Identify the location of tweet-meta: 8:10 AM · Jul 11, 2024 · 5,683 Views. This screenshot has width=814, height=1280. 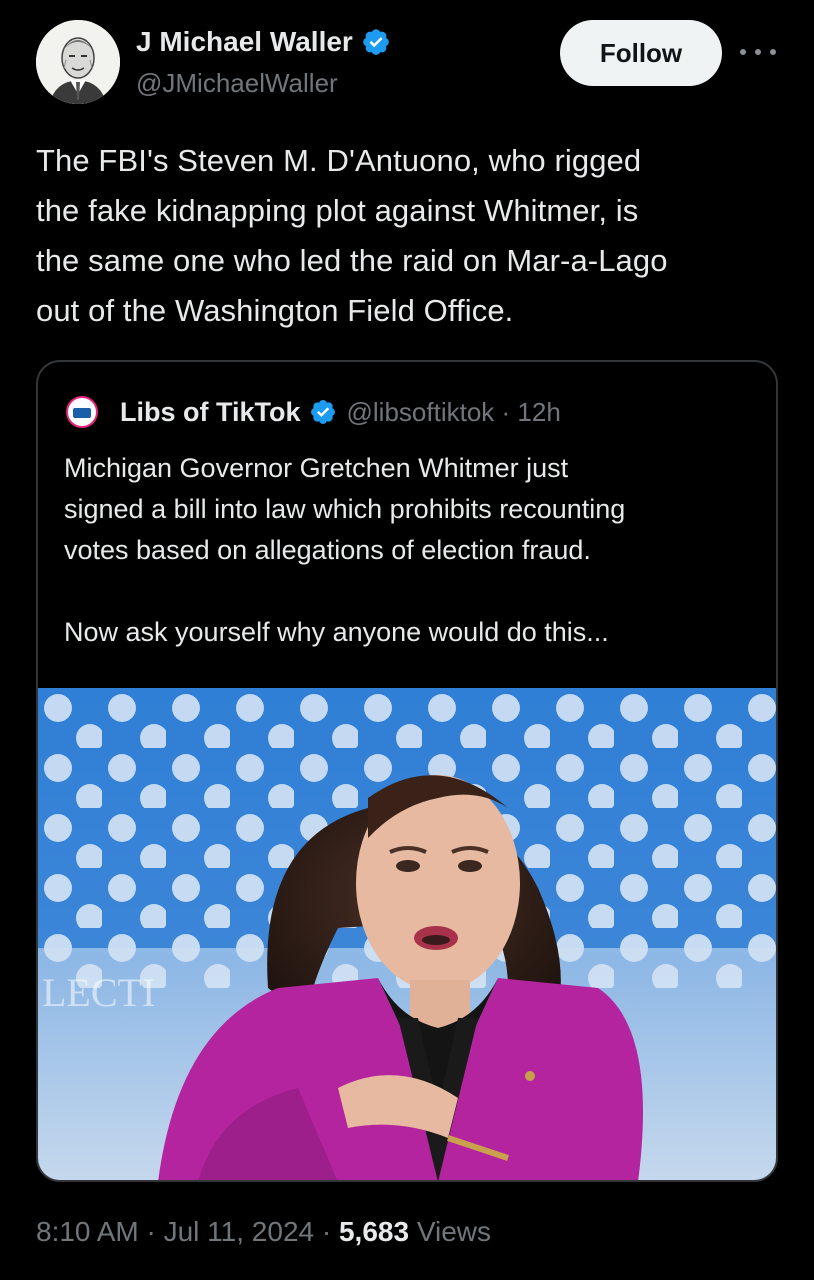
(263, 1232).